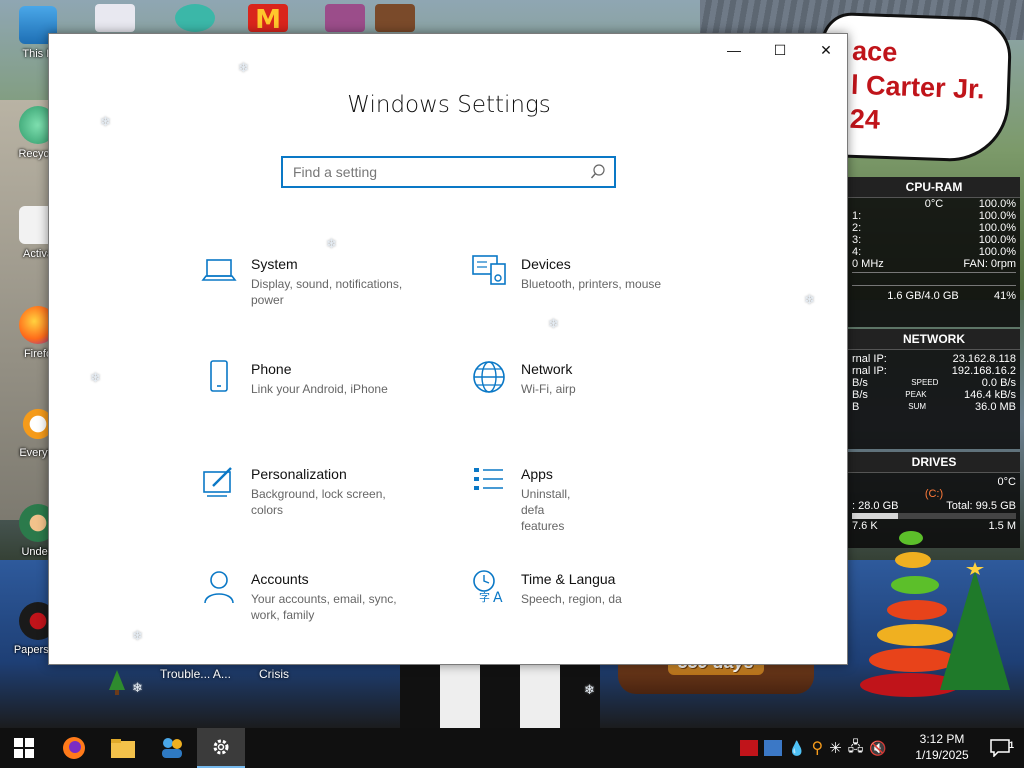 Image resolution: width=1024 pixels, height=768 pixels. What do you see at coordinates (74, 748) in the screenshot?
I see `taskbar-firefox` at bounding box center [74, 748].